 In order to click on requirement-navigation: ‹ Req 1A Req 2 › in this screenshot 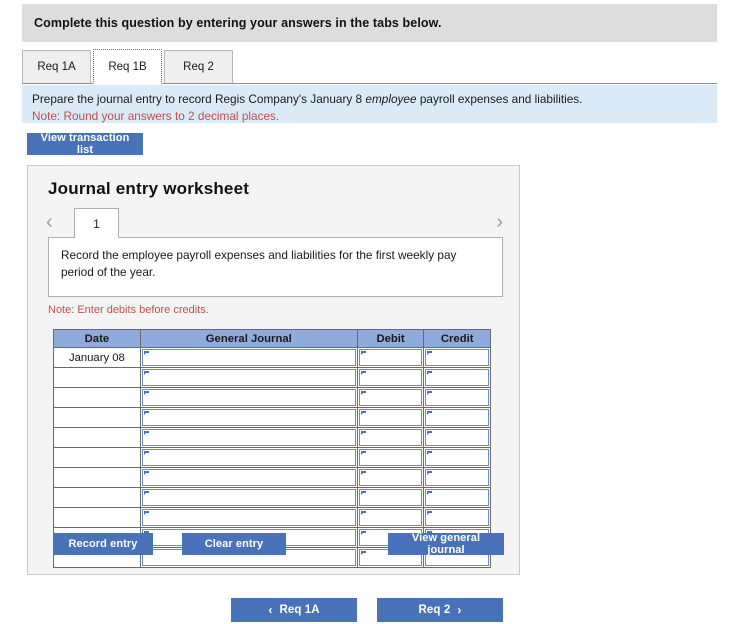, I will do `click(367, 610)`.